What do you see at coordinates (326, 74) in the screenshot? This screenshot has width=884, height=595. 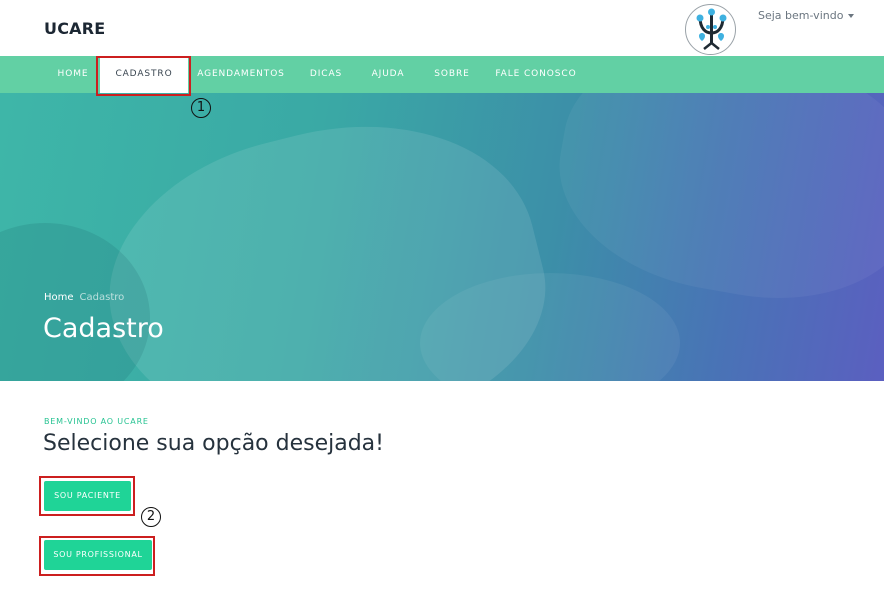 I see `nav-item-dicas: DICAS` at bounding box center [326, 74].